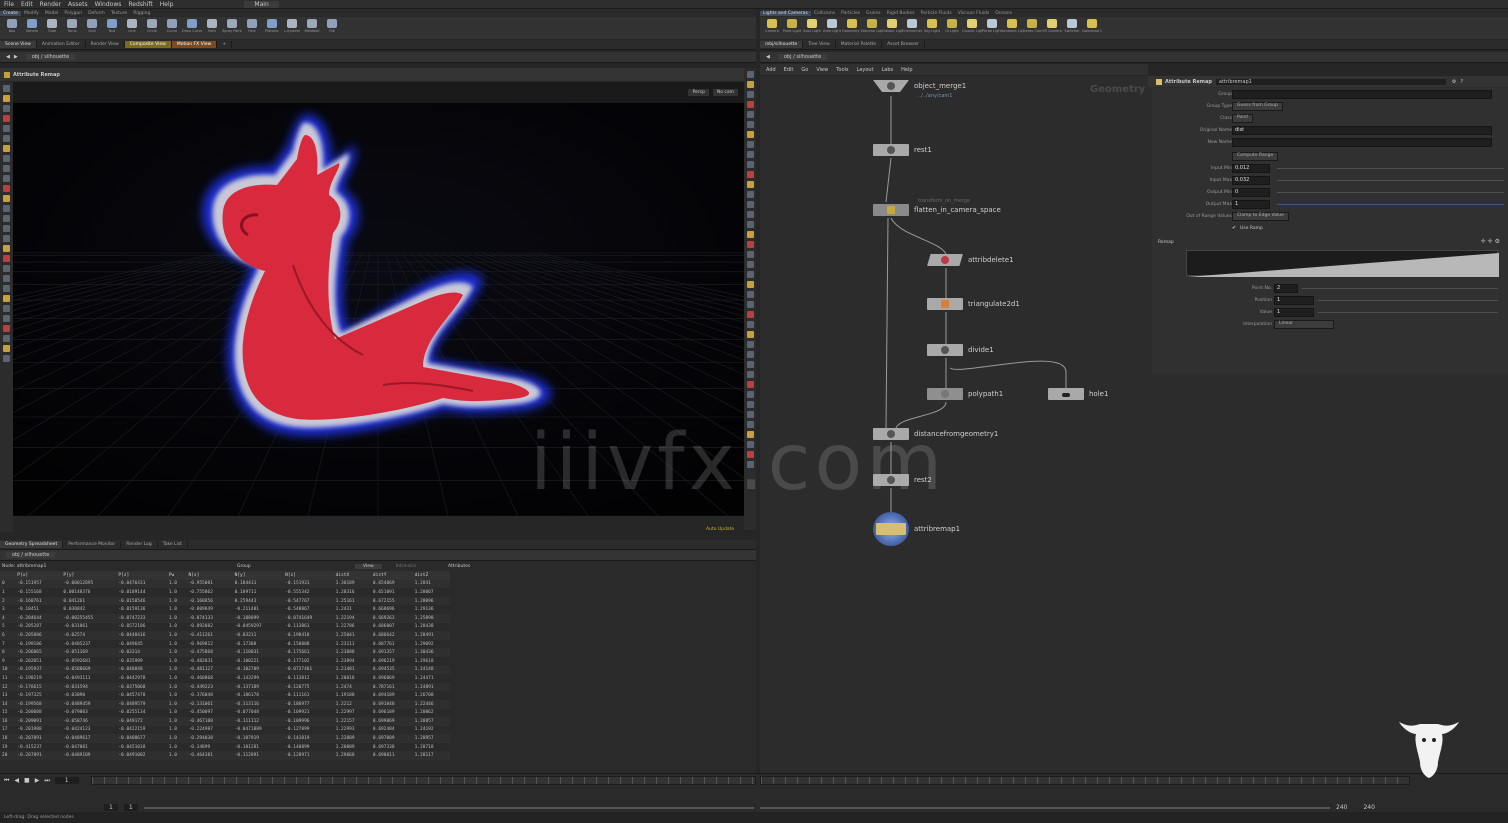 The width and height of the screenshot is (1508, 823). What do you see at coordinates (448, 807) in the screenshot?
I see `range-bar` at bounding box center [448, 807].